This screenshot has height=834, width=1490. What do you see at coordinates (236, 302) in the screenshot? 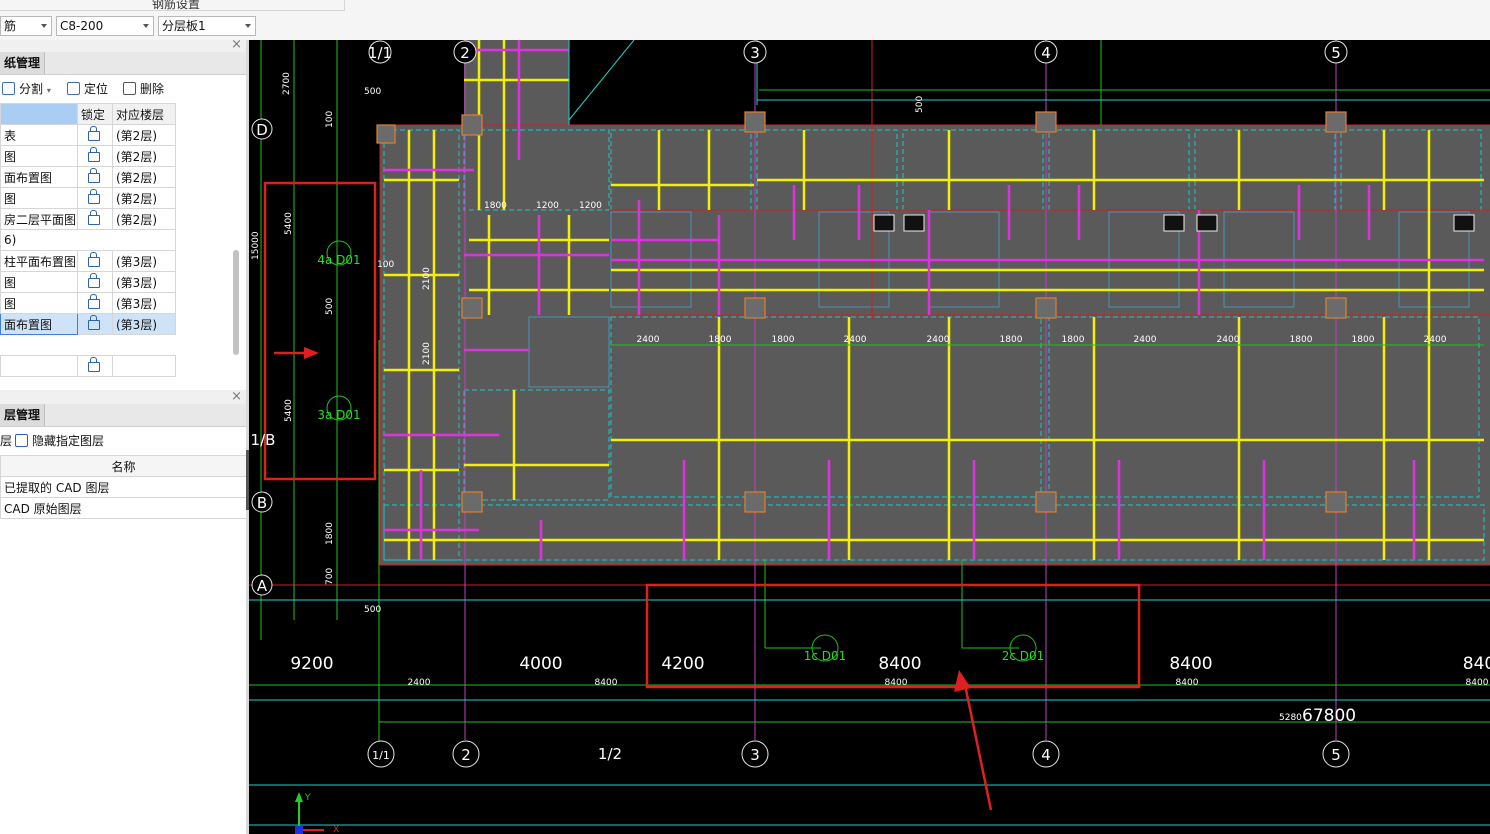
I see `vertical-scrollbar` at bounding box center [236, 302].